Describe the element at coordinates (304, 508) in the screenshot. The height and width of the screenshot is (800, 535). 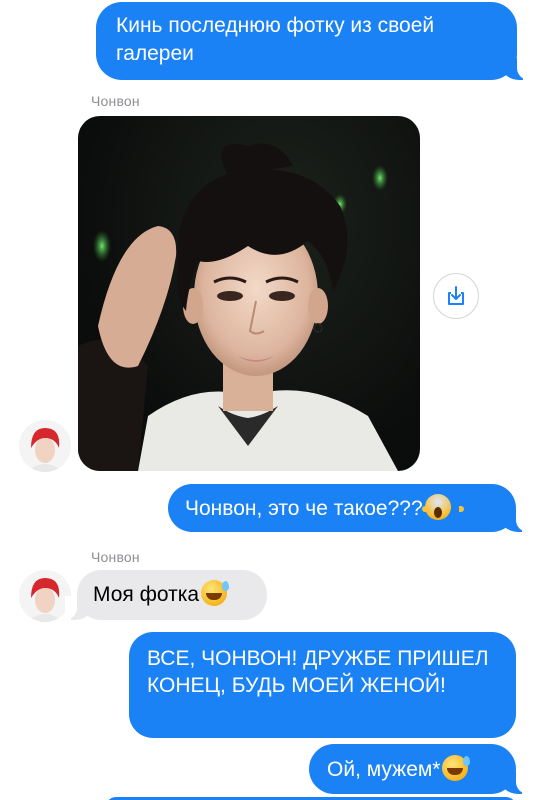
I see `message-text: Чонвон, это че такое???` at that location.